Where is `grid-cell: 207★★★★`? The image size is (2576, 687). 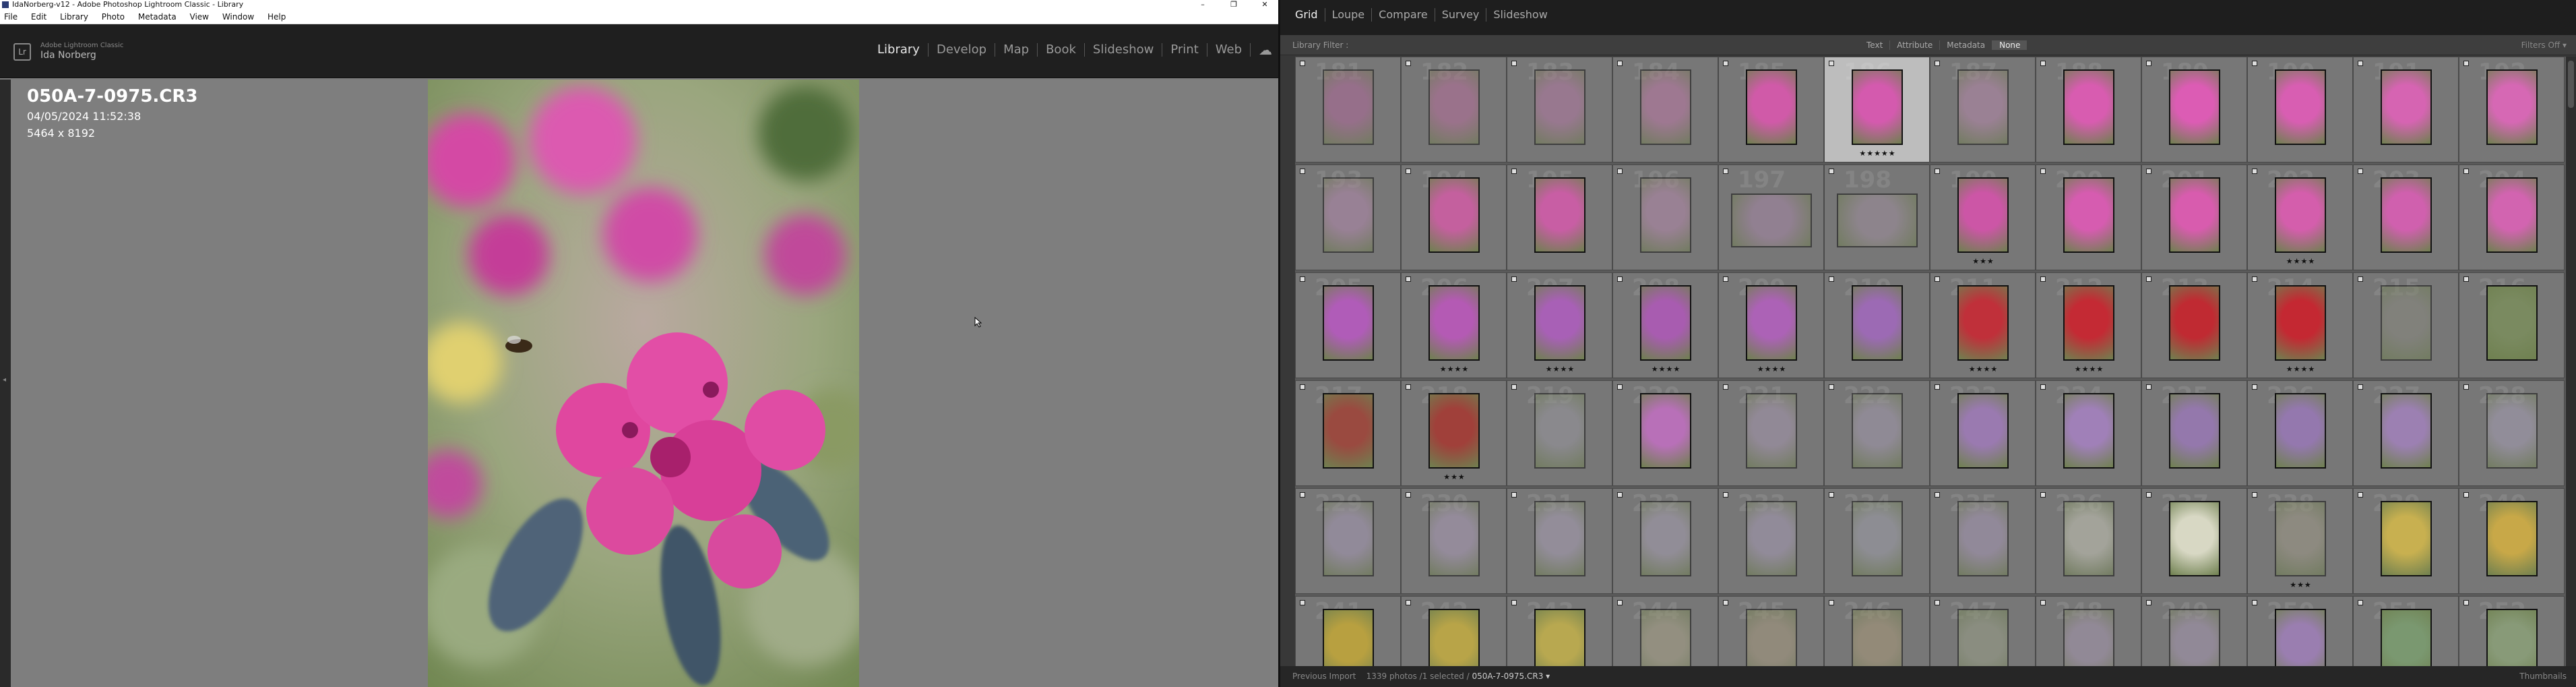 grid-cell: 207★★★★ is located at coordinates (1559, 325).